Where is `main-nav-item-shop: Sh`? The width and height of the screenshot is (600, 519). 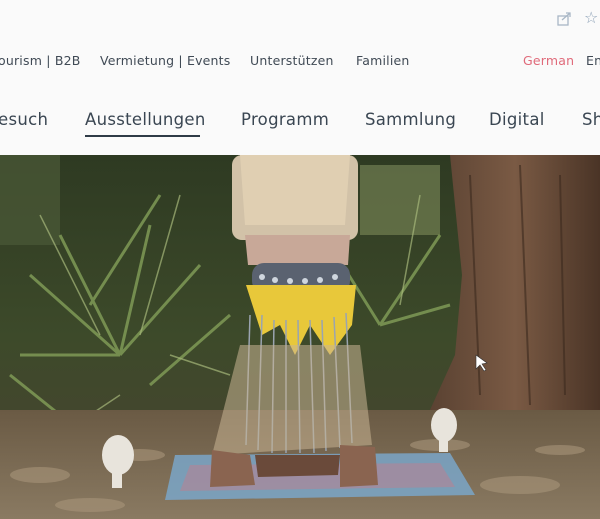
main-nav-item-shop: Sh is located at coordinates (591, 119).